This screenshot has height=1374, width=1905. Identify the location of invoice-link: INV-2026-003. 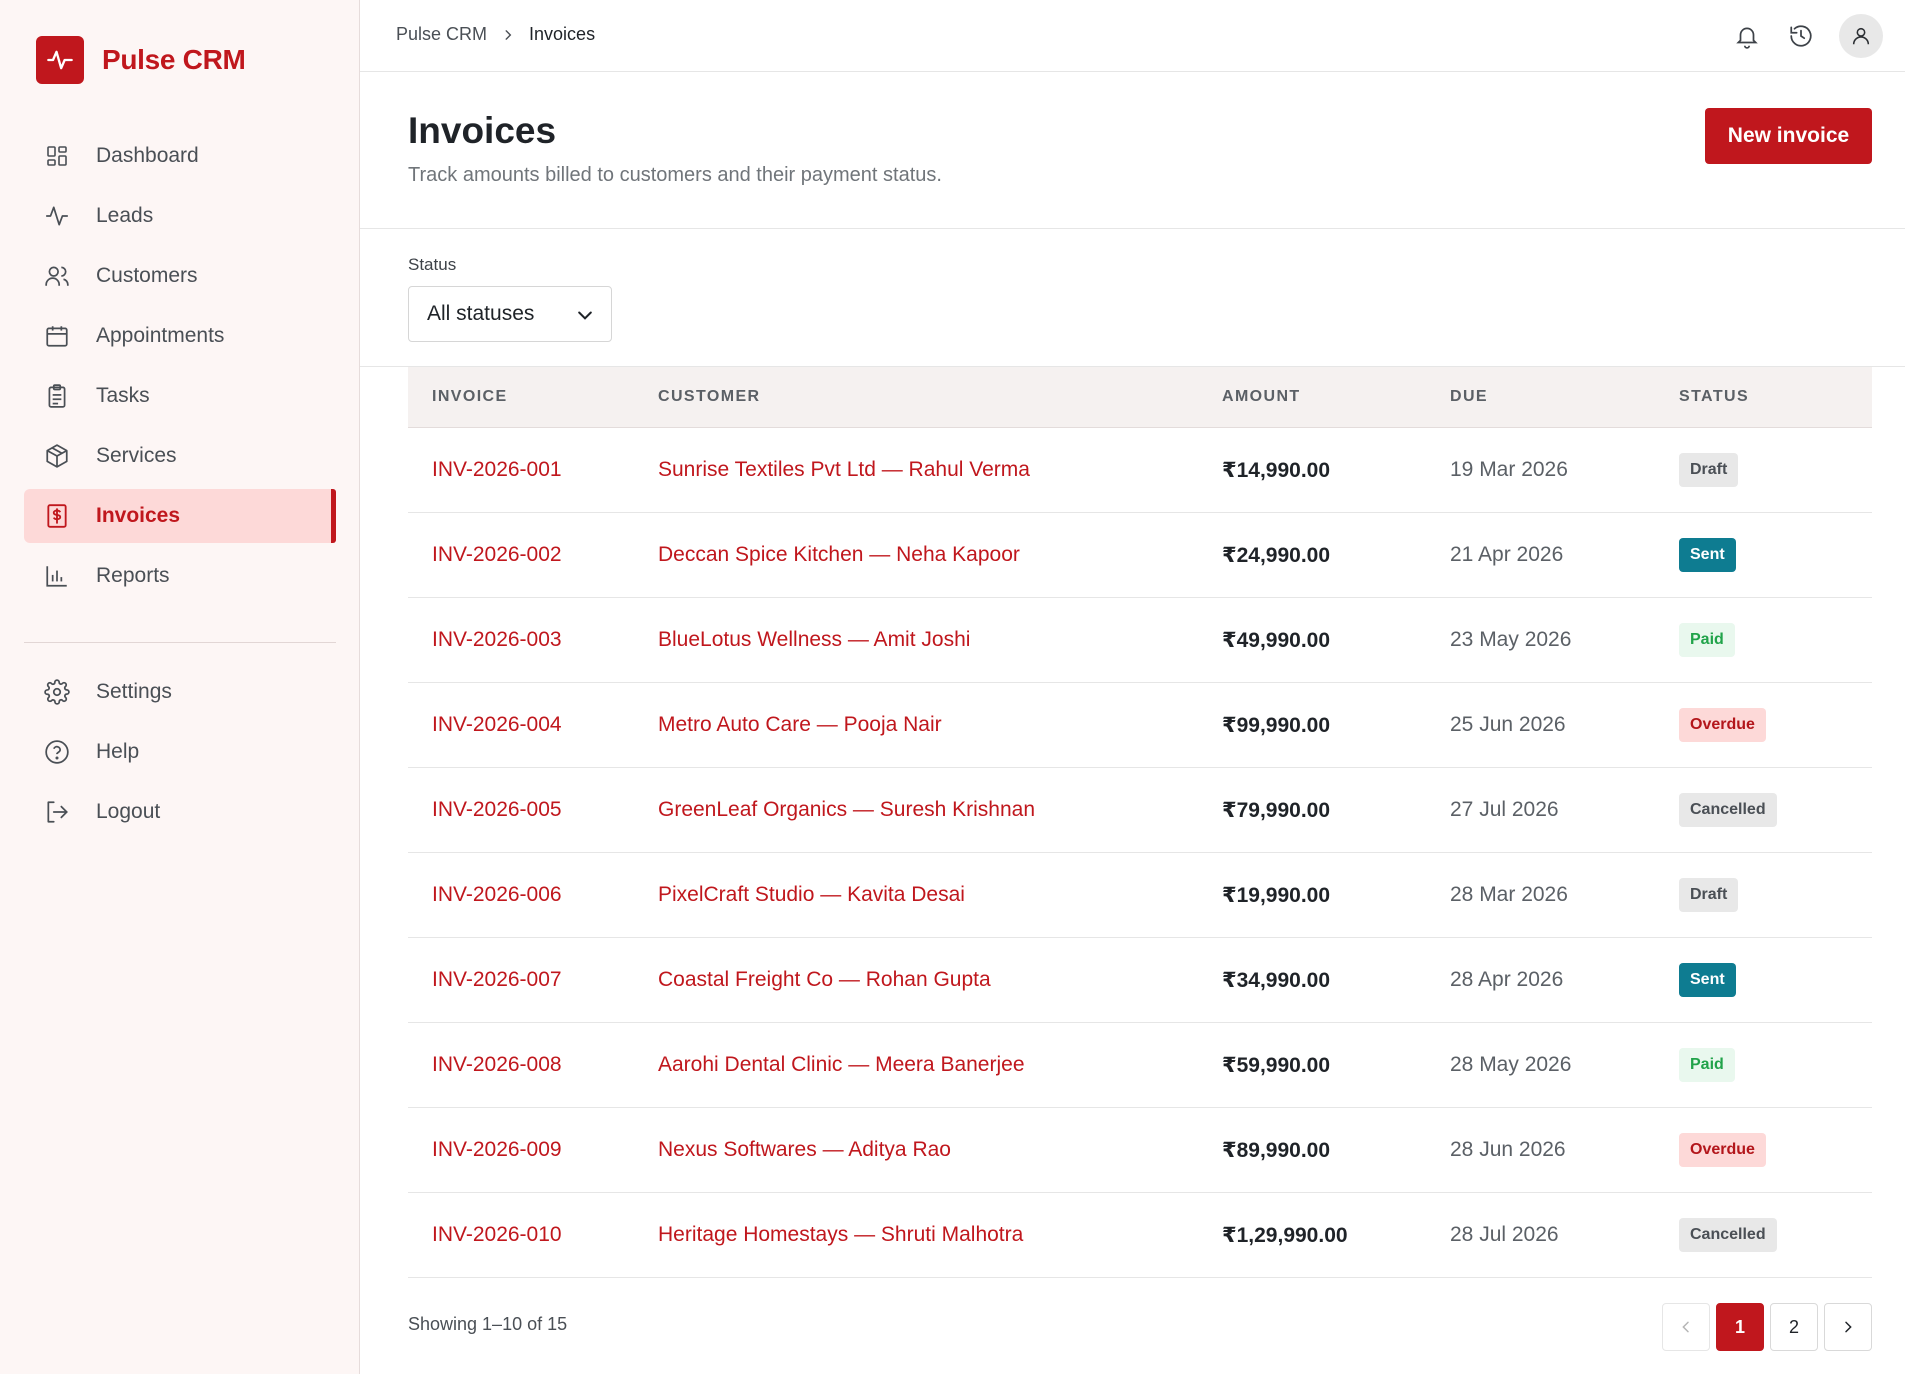
(533, 640).